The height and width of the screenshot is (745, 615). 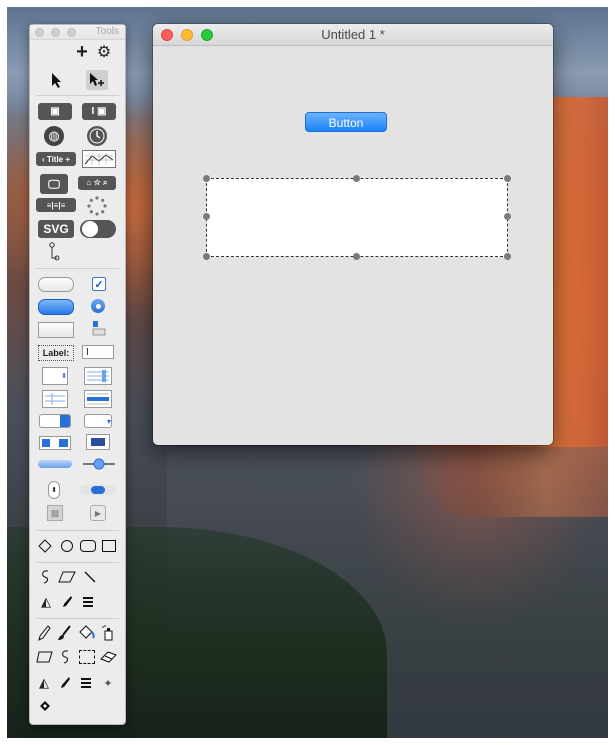 What do you see at coordinates (55, 376) in the screenshot?
I see `stepper-field-icon: ⬍` at bounding box center [55, 376].